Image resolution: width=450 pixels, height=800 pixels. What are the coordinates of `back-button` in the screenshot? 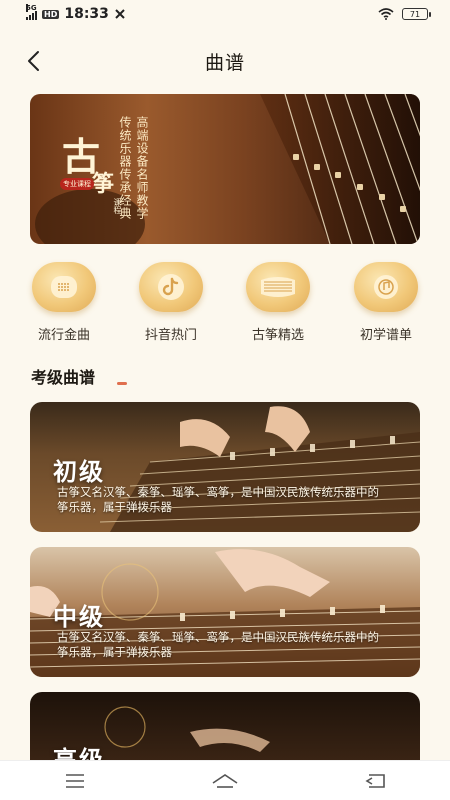 It's located at (33, 61).